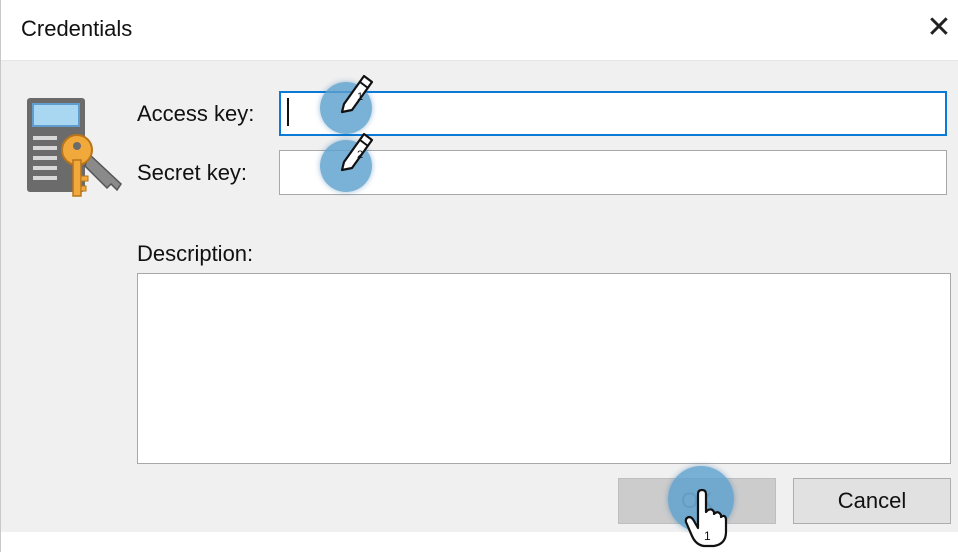  Describe the element at coordinates (613, 113) in the screenshot. I see `access-key-input` at that location.